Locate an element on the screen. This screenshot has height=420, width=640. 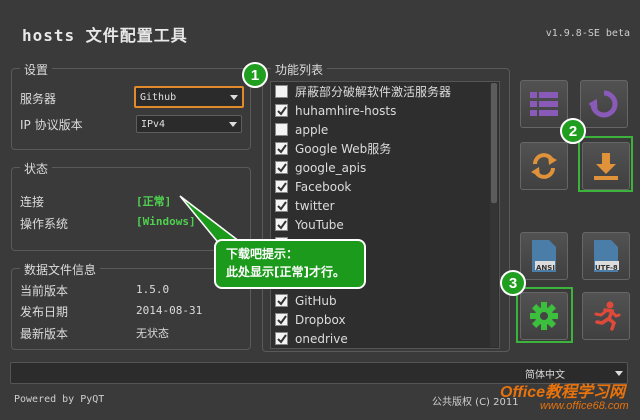
ip-version-select: IPv4 is located at coordinates (189, 124).